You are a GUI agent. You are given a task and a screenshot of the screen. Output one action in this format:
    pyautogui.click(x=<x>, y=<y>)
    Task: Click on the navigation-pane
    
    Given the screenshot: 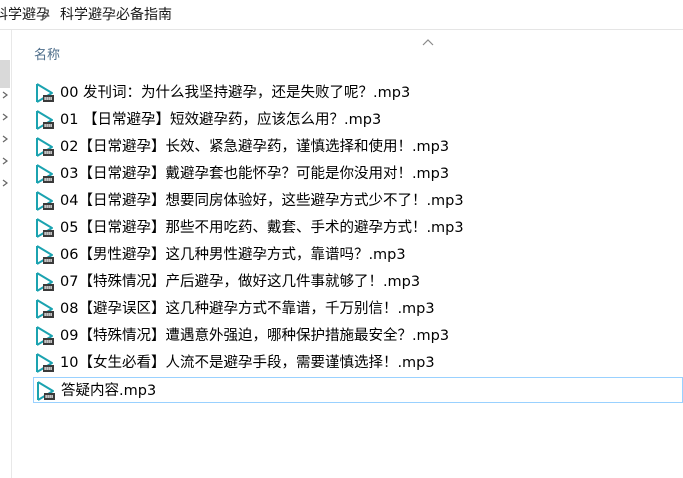 What is the action you would take?
    pyautogui.click(x=6, y=254)
    